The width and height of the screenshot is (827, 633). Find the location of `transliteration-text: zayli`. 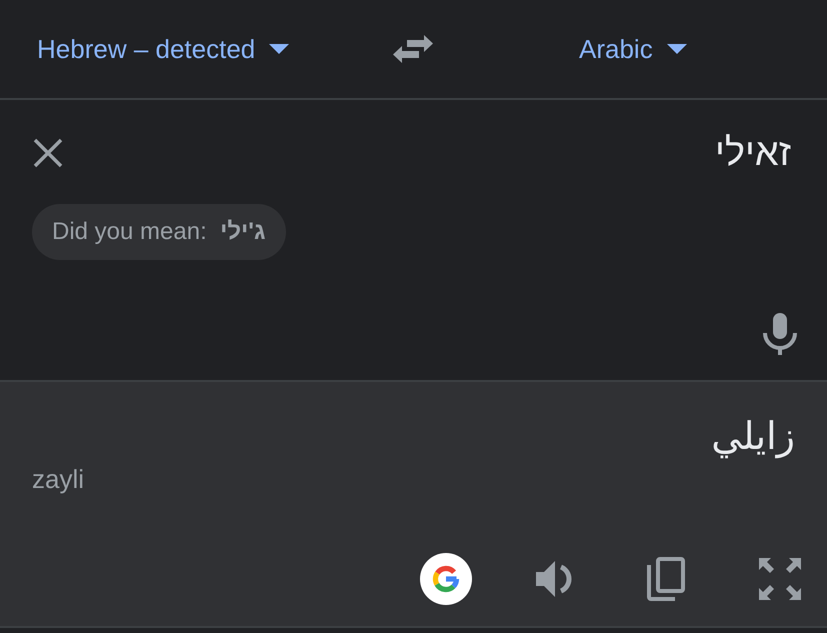

transliteration-text: zayli is located at coordinates (58, 479).